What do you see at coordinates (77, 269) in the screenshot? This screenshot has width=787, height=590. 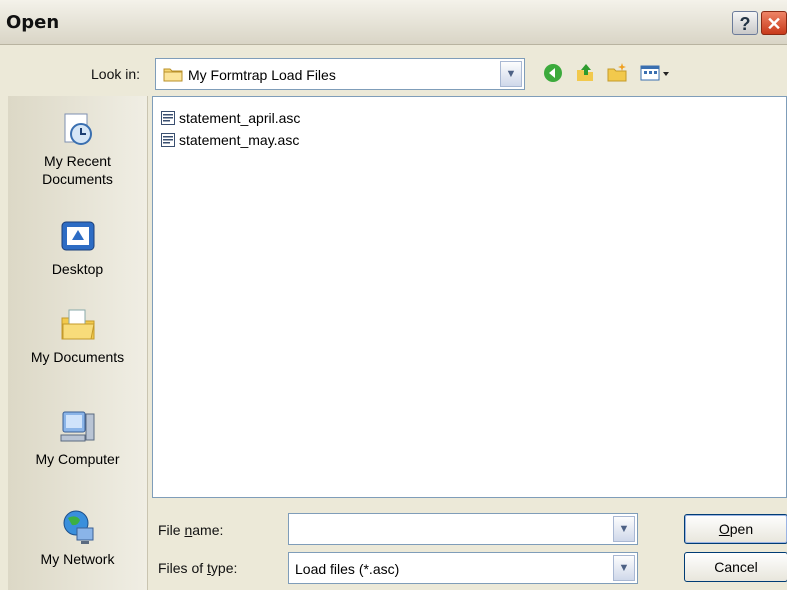 I see `place-label: Desktop` at bounding box center [77, 269].